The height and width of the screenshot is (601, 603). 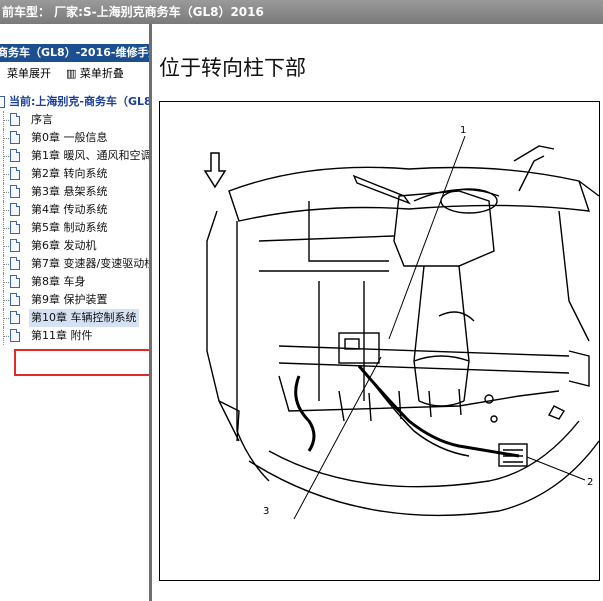 I want to click on tree-item: 第0章 一般信息, so click(x=74, y=138).